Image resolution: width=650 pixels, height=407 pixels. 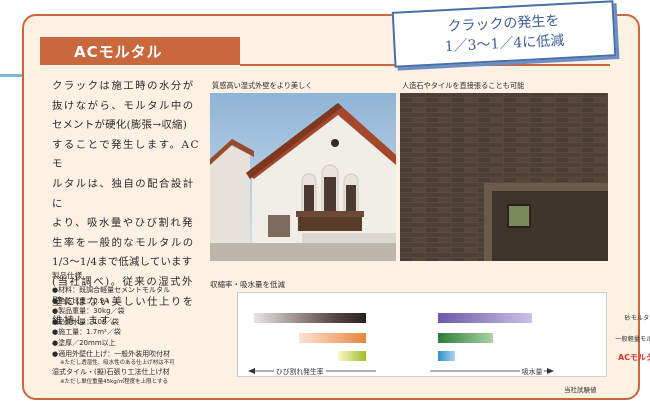 I want to click on spec-note: ※ただし透湿性、吸水性のある仕上げ材は不可, so click(x=117, y=363).